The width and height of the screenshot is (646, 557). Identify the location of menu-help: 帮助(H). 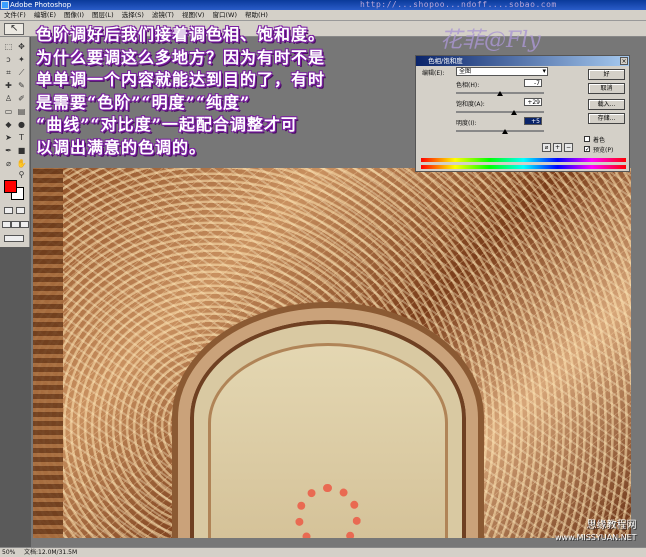
(256, 15).